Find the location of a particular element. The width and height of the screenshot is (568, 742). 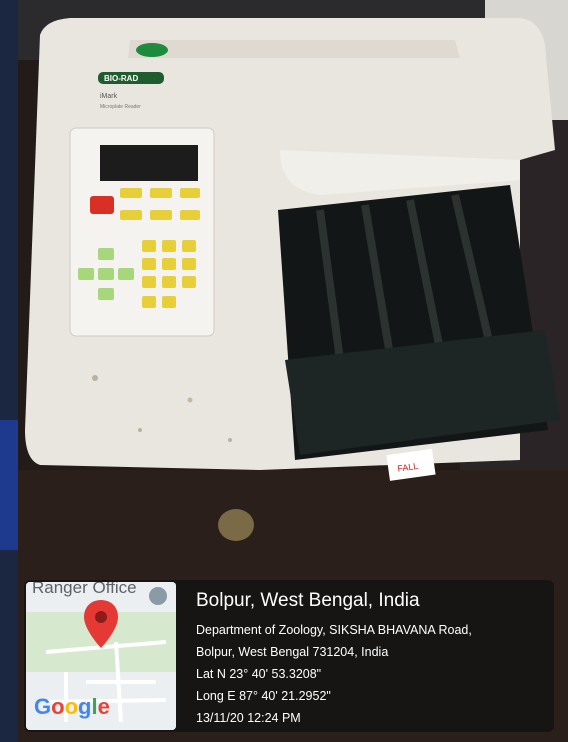

debris-spot is located at coordinates (236, 525).